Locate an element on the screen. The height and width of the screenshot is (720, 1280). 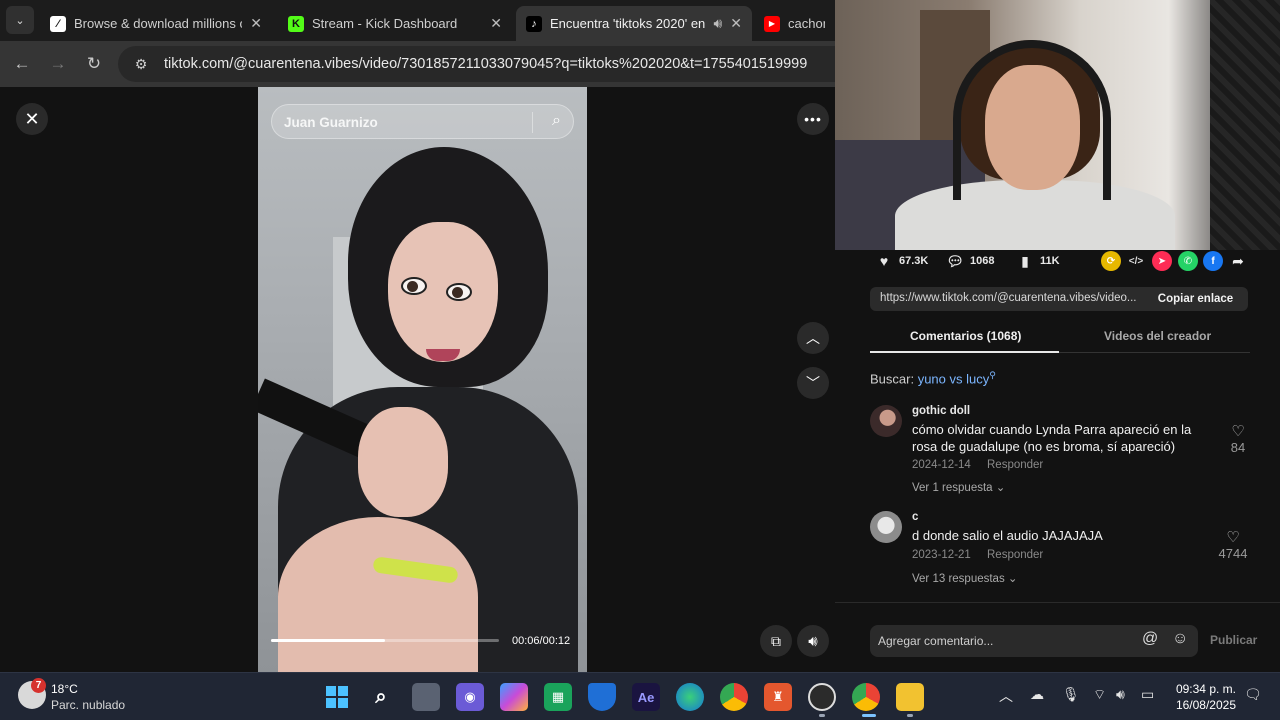
site-settings-icon: ⚙ is located at coordinates (141, 64).